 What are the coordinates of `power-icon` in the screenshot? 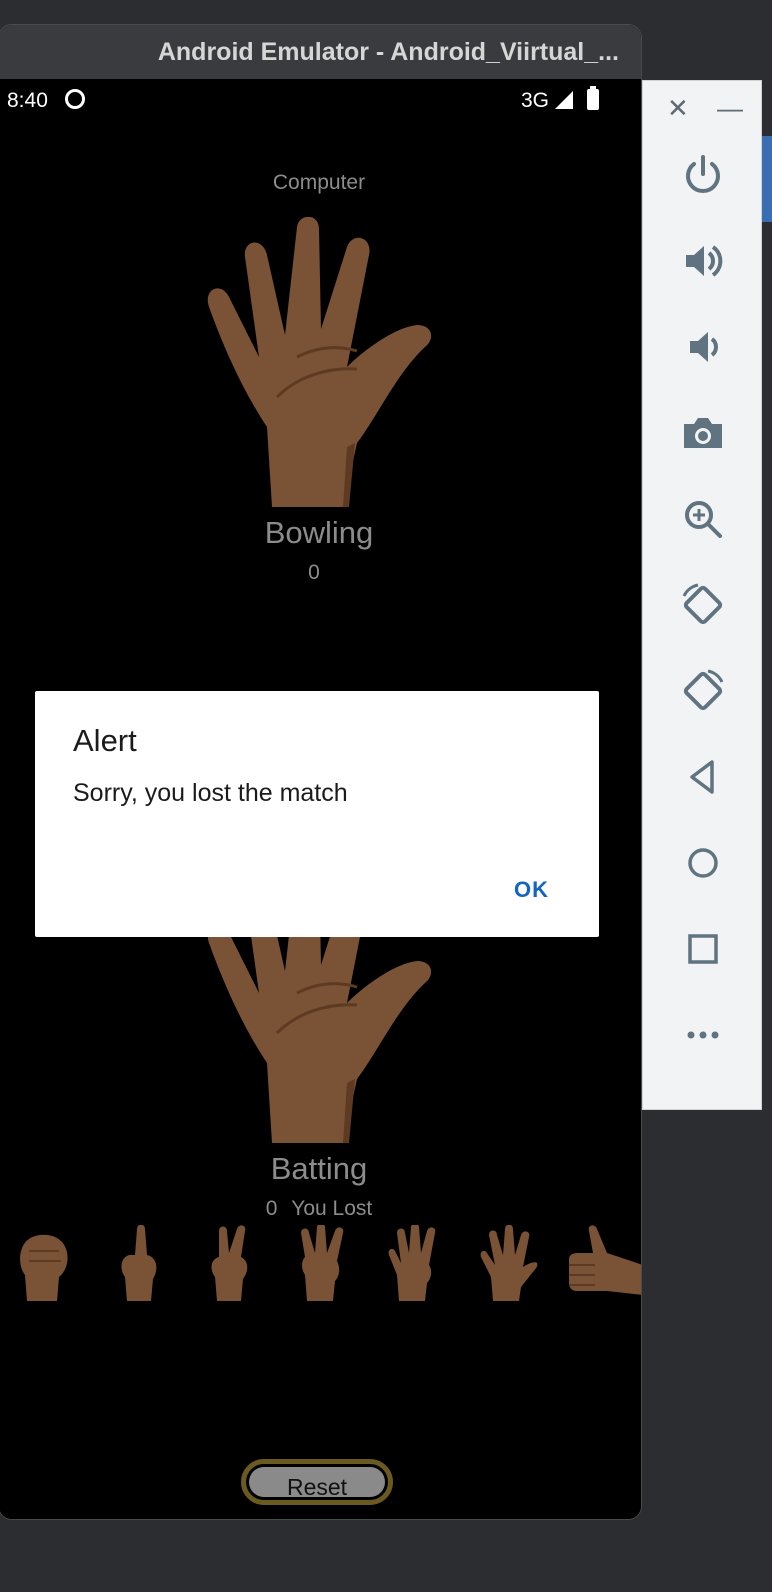 It's located at (703, 175).